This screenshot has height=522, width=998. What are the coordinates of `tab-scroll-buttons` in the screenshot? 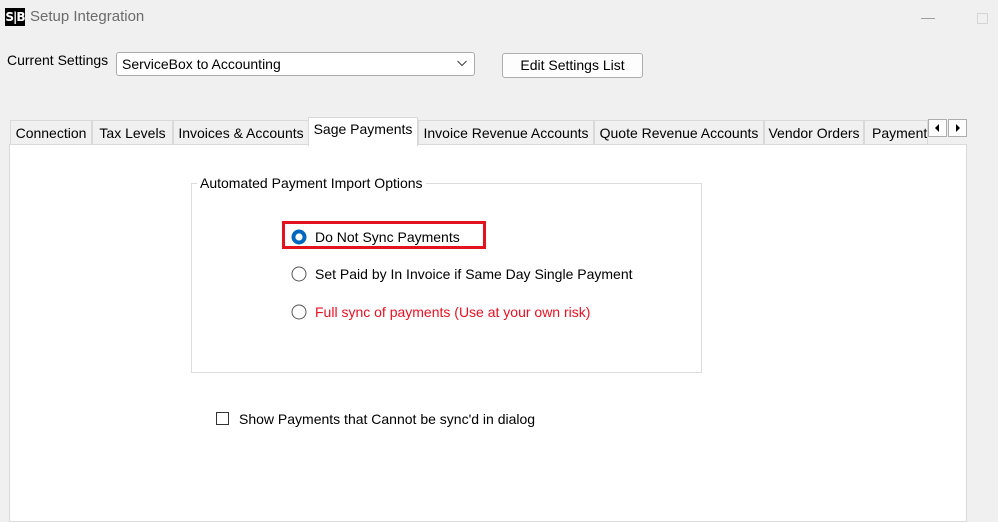 It's located at (948, 128).